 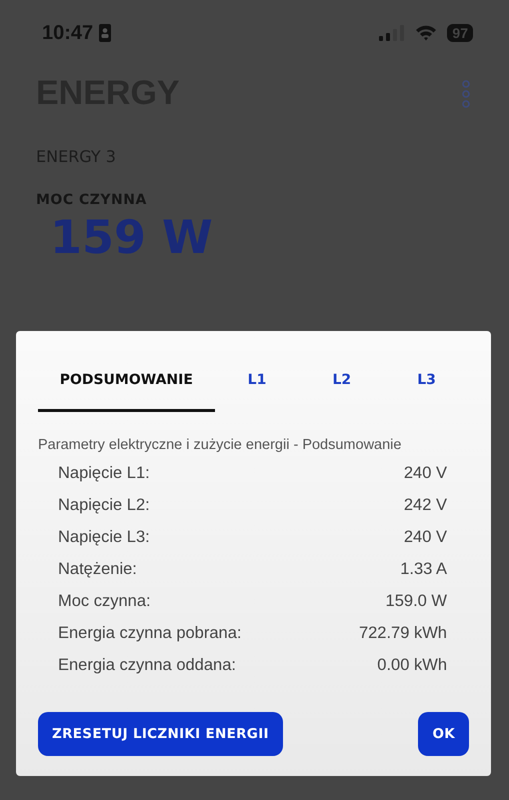 What do you see at coordinates (402, 633) in the screenshot?
I see `parameter-value: 722.79 kWh` at bounding box center [402, 633].